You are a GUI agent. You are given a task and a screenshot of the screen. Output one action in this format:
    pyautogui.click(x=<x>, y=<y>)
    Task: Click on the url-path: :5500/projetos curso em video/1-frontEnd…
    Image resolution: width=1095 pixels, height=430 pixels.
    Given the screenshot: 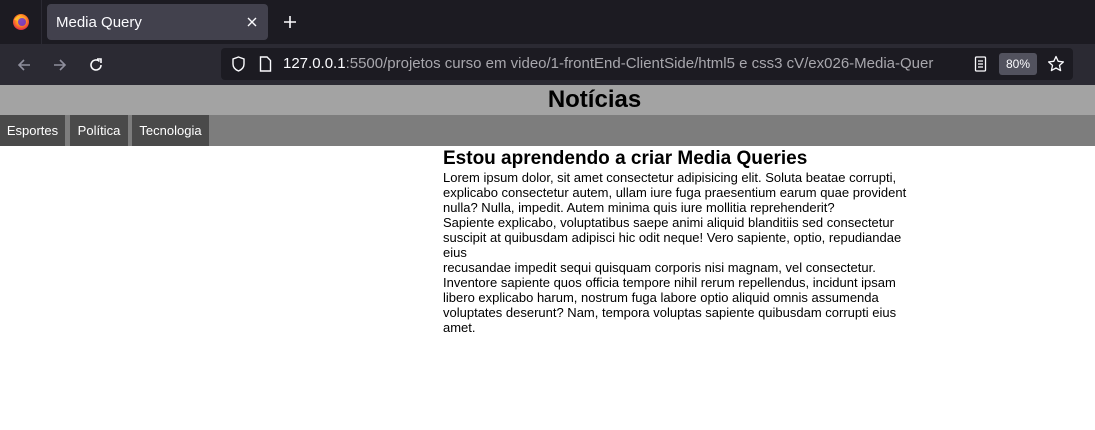 What is the action you would take?
    pyautogui.click(x=639, y=63)
    